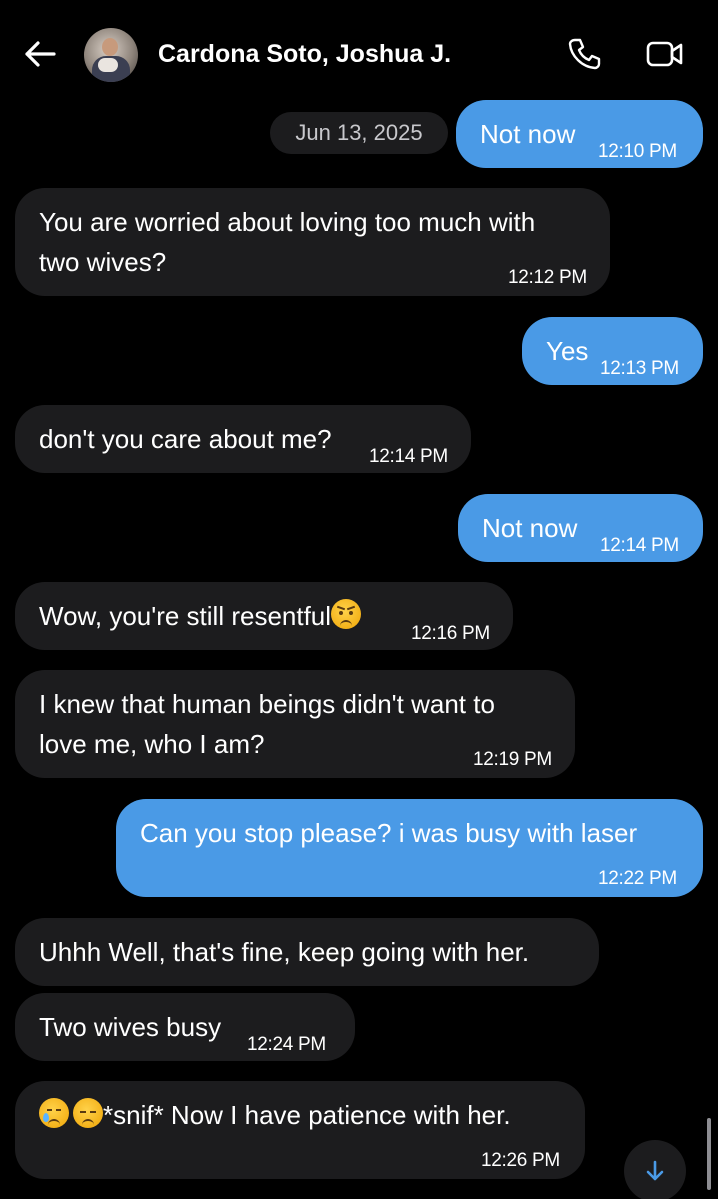  I want to click on video-camera-icon, so click(664, 54).